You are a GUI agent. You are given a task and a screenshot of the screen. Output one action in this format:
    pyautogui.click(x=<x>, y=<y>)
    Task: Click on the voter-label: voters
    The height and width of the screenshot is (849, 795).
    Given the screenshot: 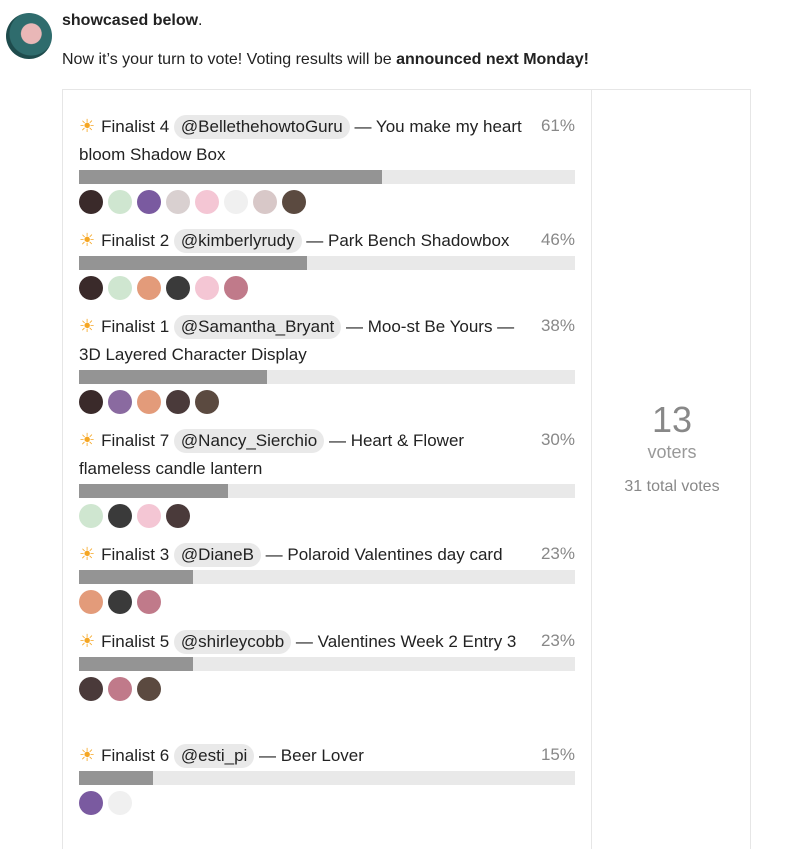 What is the action you would take?
    pyautogui.click(x=672, y=452)
    